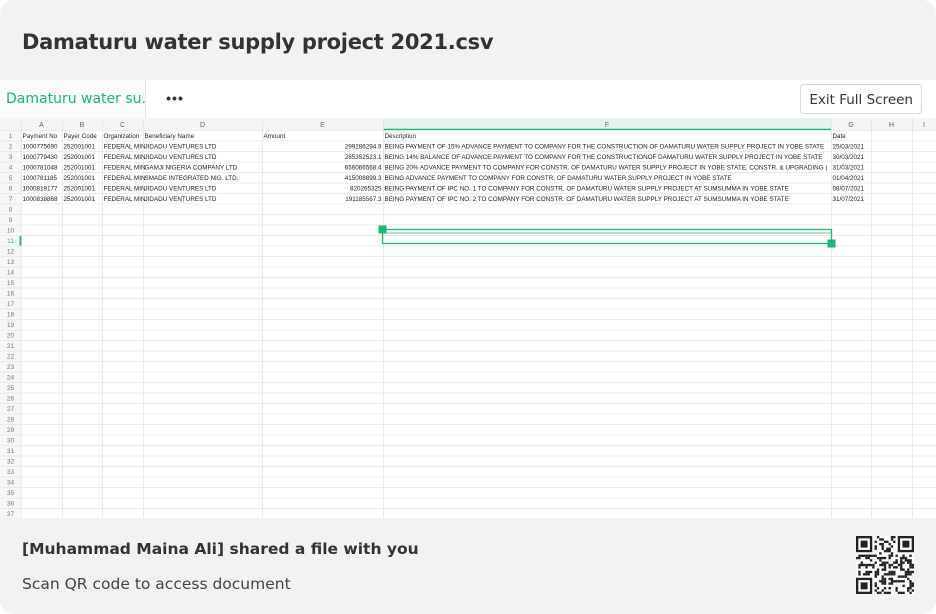 The height and width of the screenshot is (614, 936). Describe the element at coordinates (850, 125) in the screenshot. I see `column-letter: G` at that location.